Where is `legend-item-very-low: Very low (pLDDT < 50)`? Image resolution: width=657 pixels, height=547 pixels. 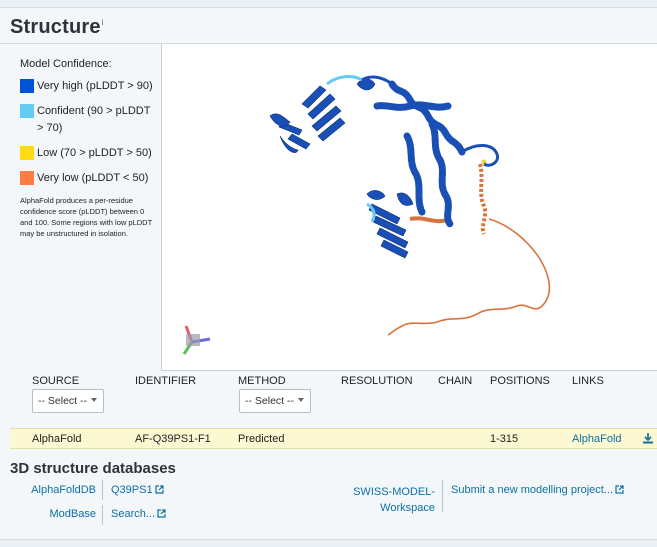 legend-item-very-low: Very low (pLDDT < 50) is located at coordinates (87, 178).